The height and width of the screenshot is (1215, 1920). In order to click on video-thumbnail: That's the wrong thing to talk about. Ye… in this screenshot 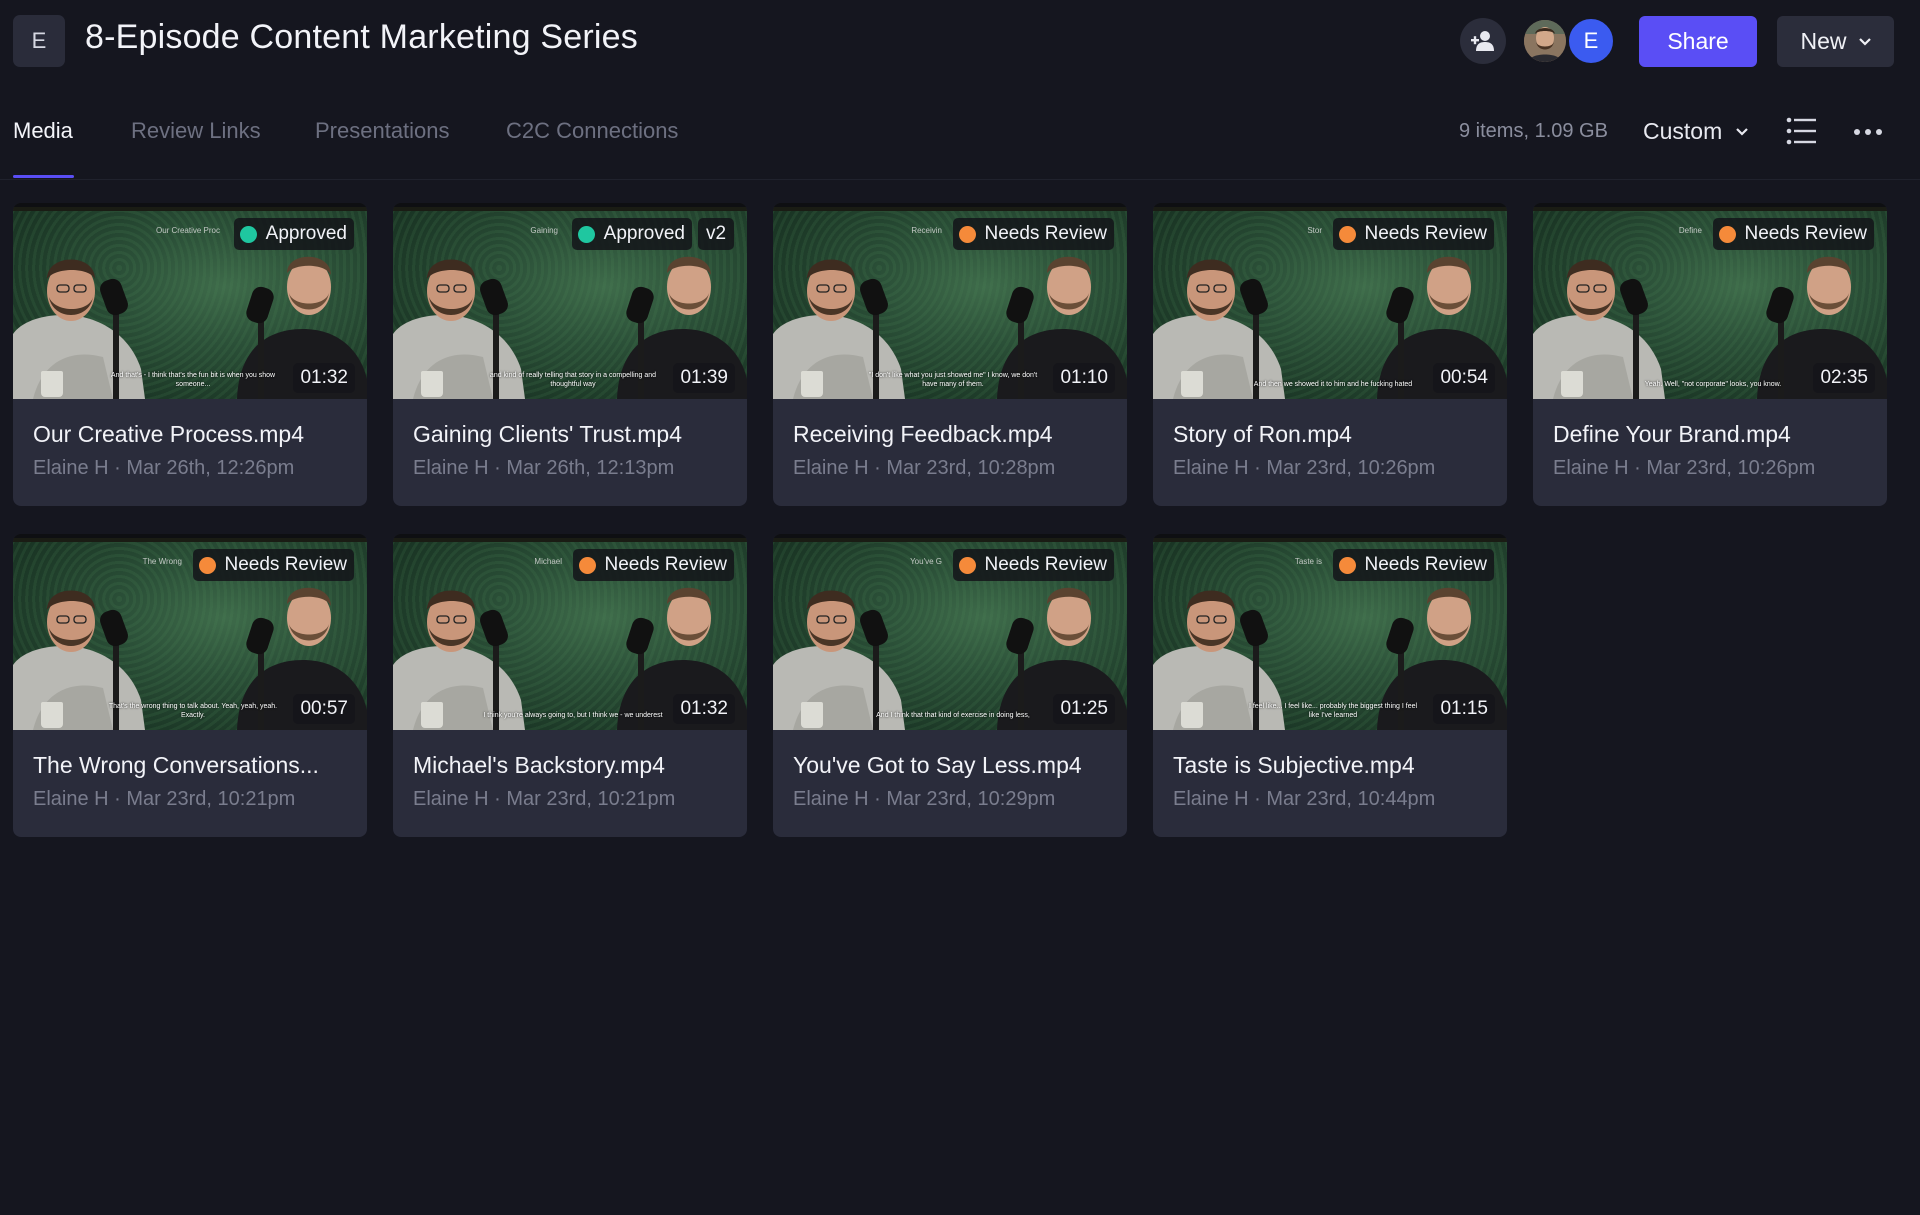, I will do `click(190, 632)`.